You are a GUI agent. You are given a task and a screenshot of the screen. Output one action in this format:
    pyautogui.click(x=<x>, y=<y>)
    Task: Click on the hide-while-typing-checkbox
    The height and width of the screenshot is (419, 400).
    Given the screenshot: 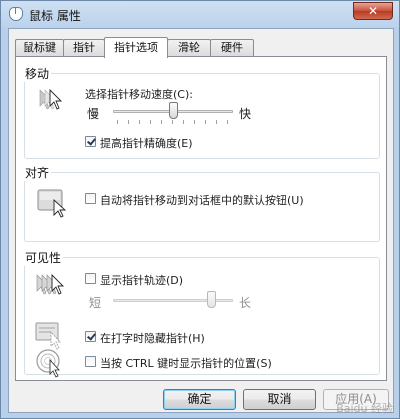 What is the action you would take?
    pyautogui.click(x=90, y=336)
    